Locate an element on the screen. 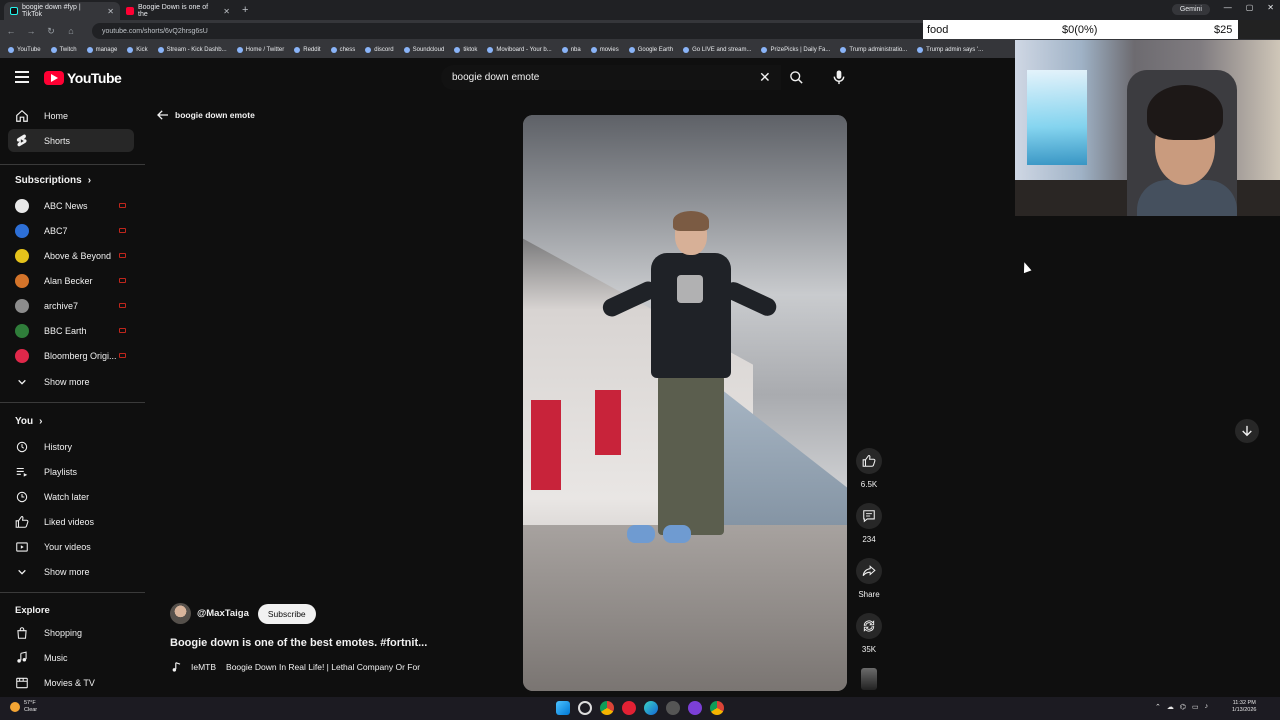 The height and width of the screenshot is (720, 1280). search-button is located at coordinates (796, 77).